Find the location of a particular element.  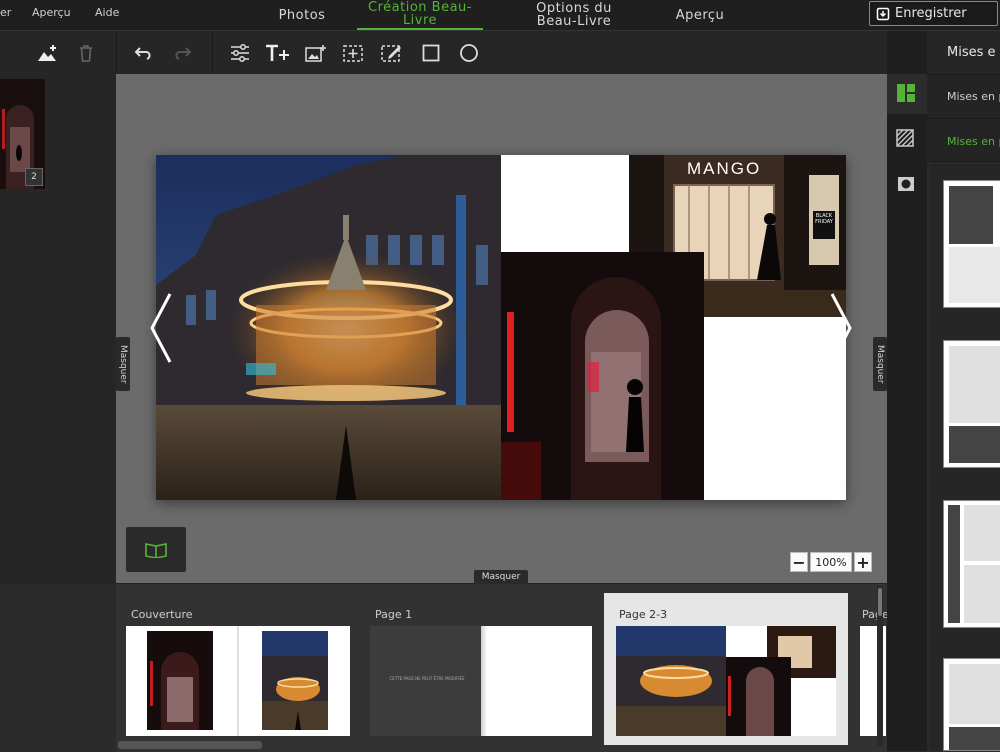

menu-item-help: Aide is located at coordinates (107, 12).